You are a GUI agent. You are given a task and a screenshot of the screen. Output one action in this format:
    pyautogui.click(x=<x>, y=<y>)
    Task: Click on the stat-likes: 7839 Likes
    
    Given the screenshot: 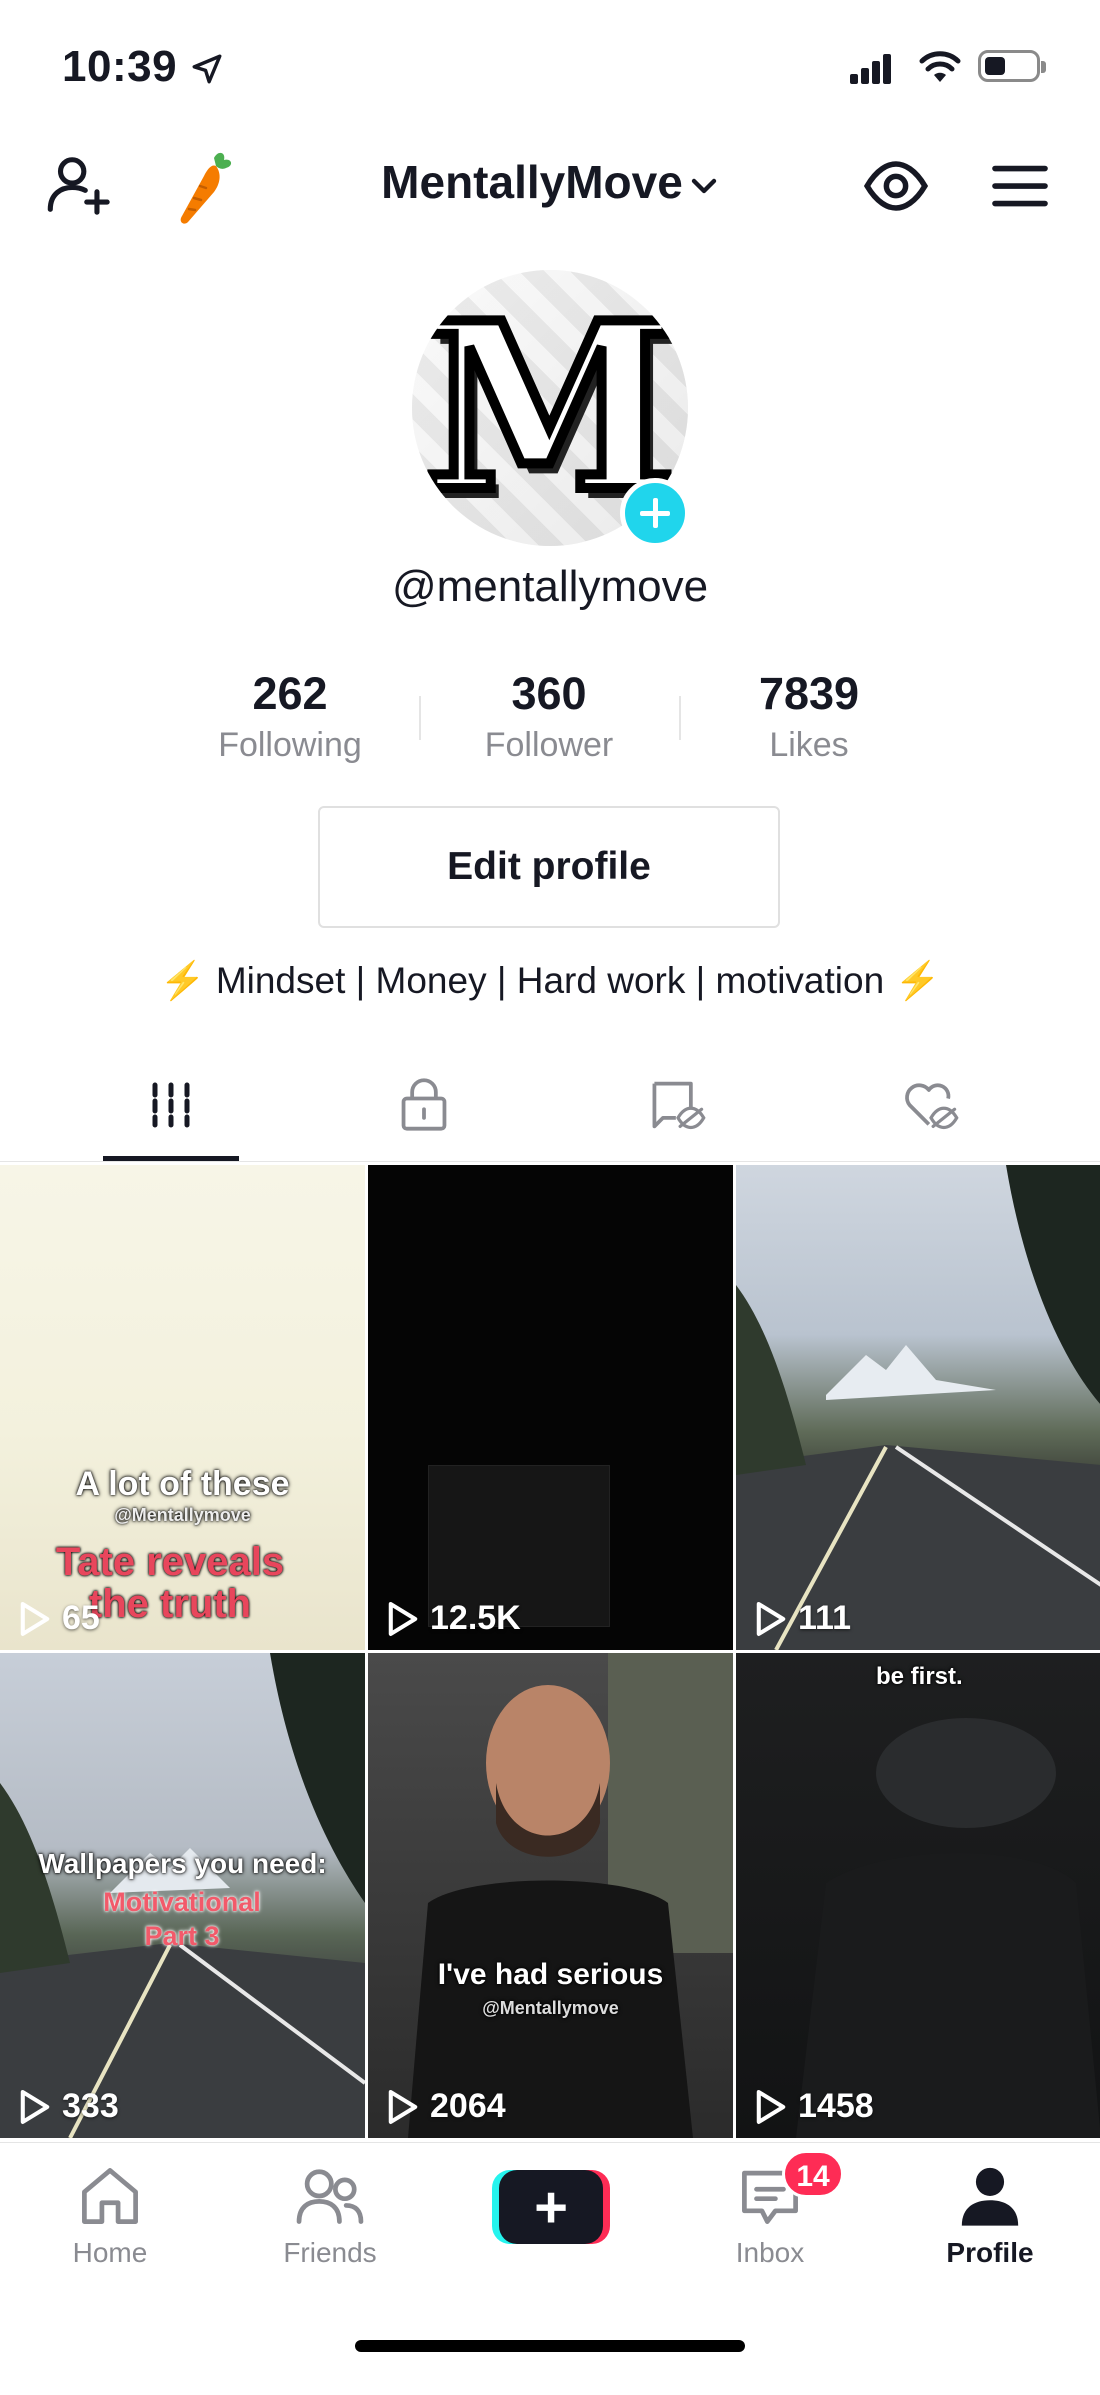 What is the action you would take?
    pyautogui.click(x=809, y=716)
    